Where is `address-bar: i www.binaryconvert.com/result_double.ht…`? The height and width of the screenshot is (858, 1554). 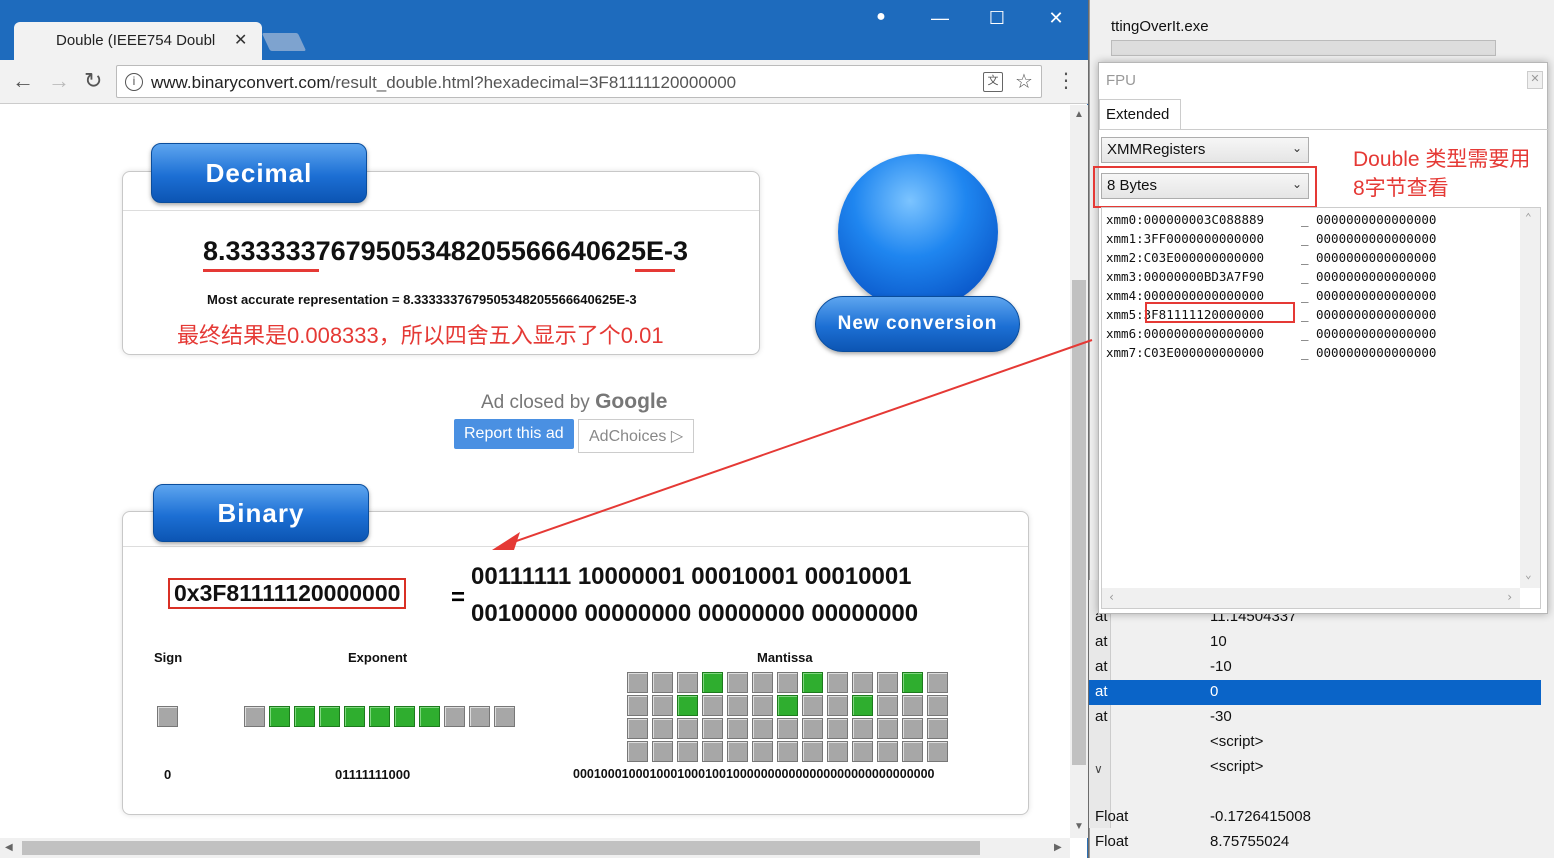 address-bar: i www.binaryconvert.com/result_double.ht… is located at coordinates (579, 81).